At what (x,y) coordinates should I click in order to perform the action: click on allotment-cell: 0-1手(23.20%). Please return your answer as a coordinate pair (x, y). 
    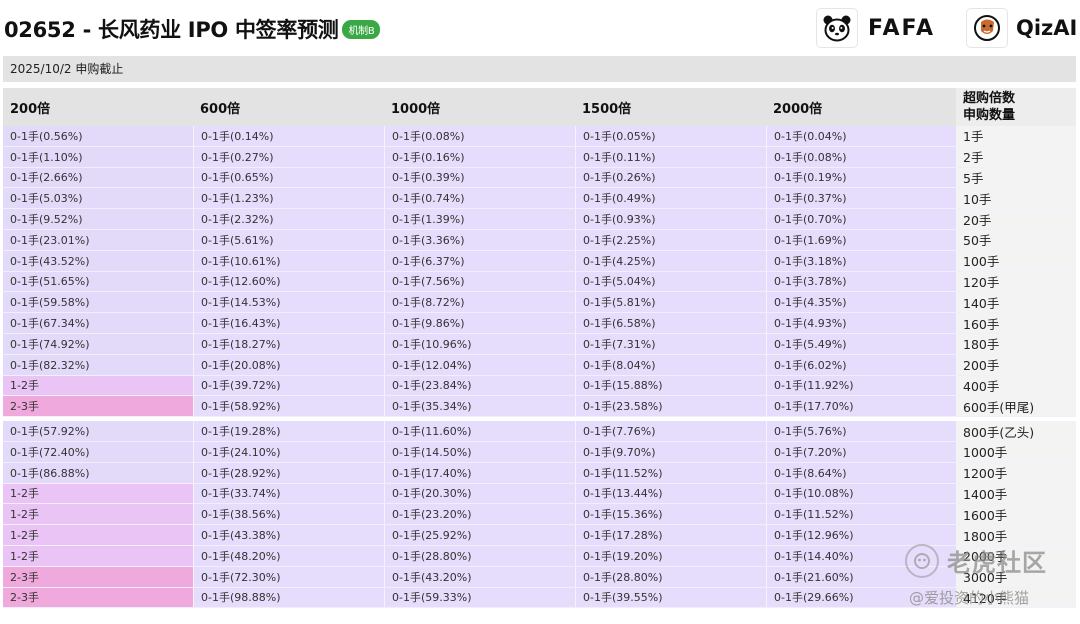
    Looking at the image, I should click on (479, 514).